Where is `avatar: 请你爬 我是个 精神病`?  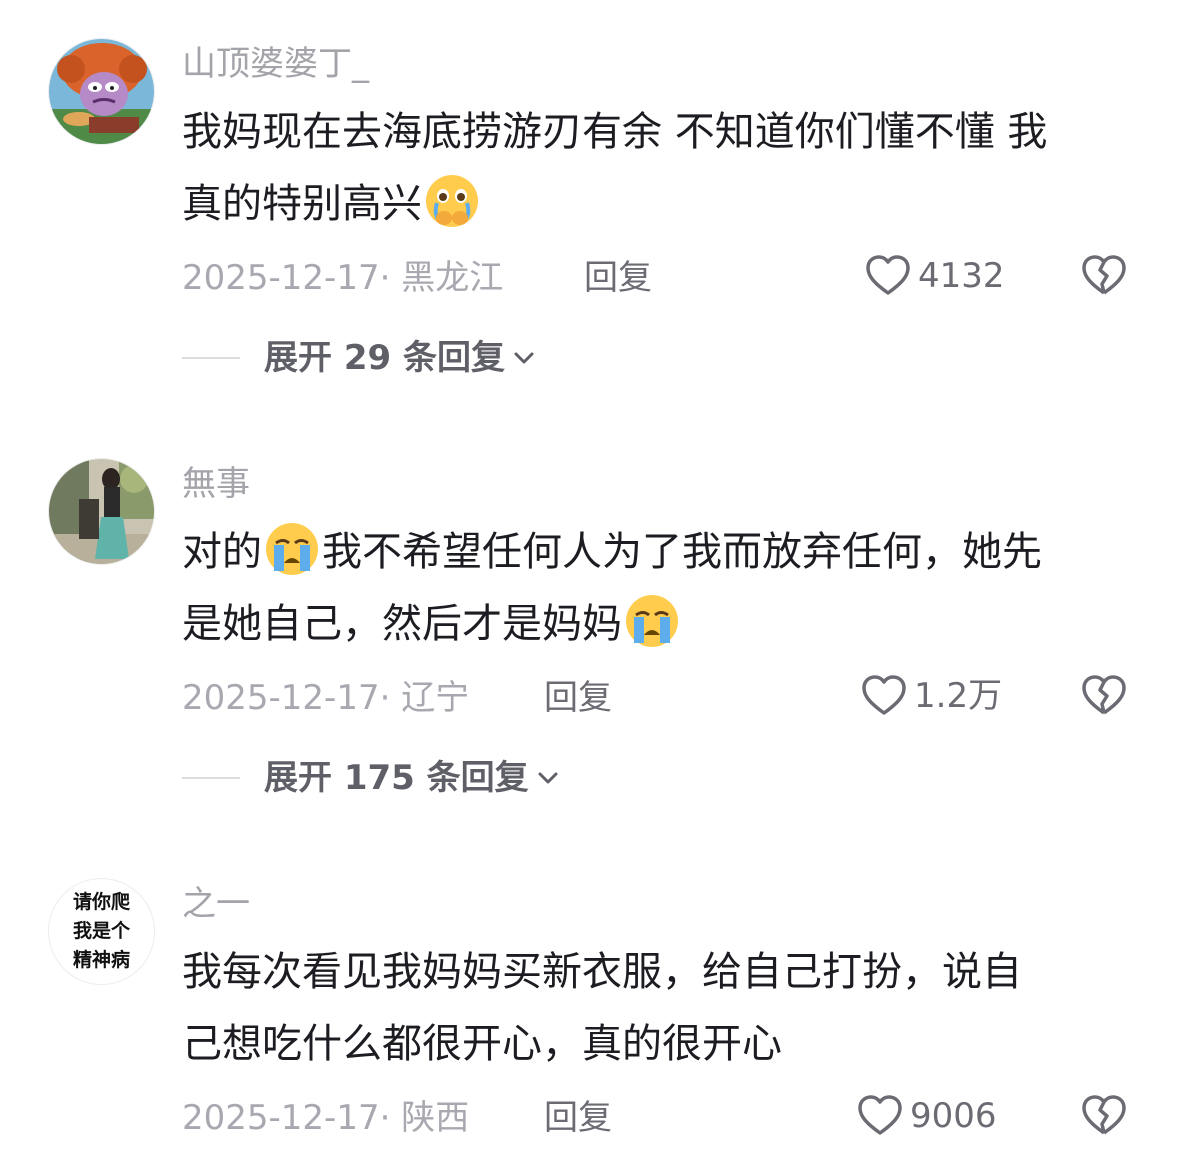 avatar: 请你爬 我是个 精神病 is located at coordinates (101, 931).